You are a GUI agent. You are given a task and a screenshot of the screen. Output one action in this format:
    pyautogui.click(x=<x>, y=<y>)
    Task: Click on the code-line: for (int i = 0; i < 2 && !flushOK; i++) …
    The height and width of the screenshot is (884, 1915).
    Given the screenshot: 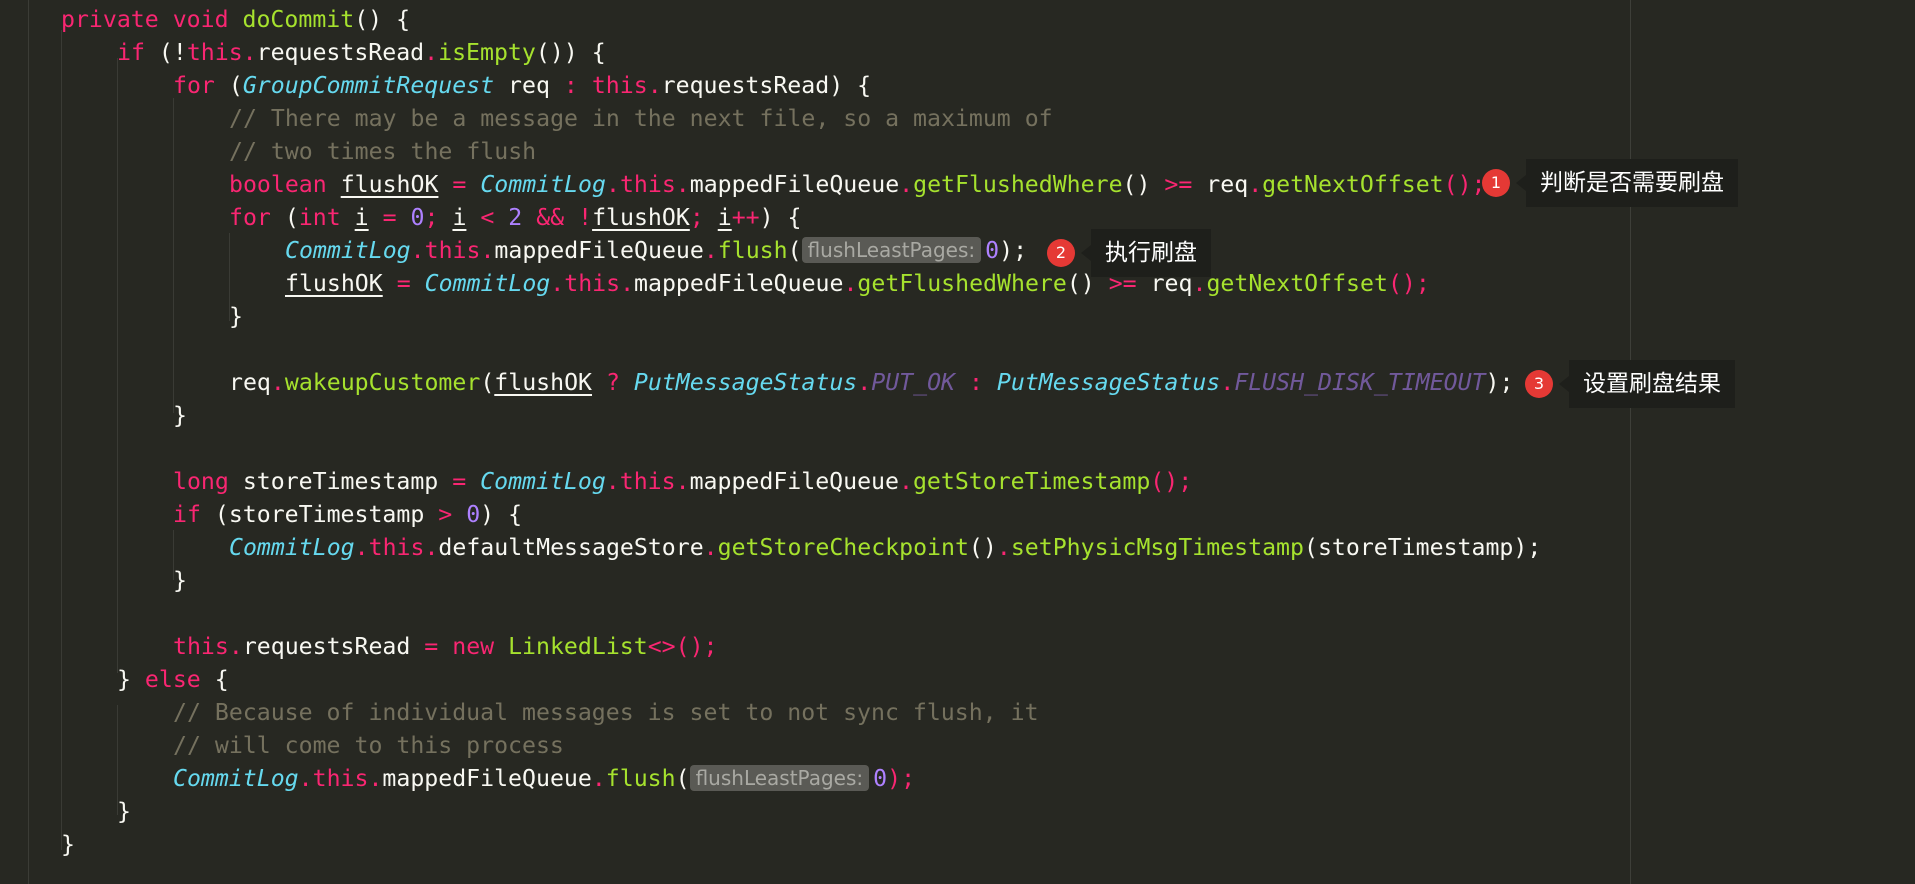 What is the action you would take?
    pyautogui.click(x=515, y=217)
    